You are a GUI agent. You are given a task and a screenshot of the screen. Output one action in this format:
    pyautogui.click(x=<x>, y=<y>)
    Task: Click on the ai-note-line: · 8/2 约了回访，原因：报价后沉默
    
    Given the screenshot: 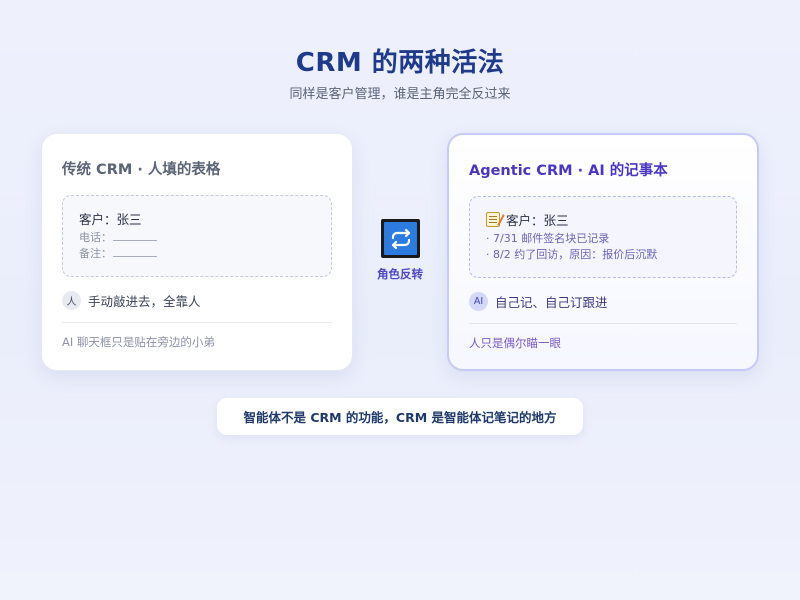 What is the action you would take?
    pyautogui.click(x=572, y=254)
    